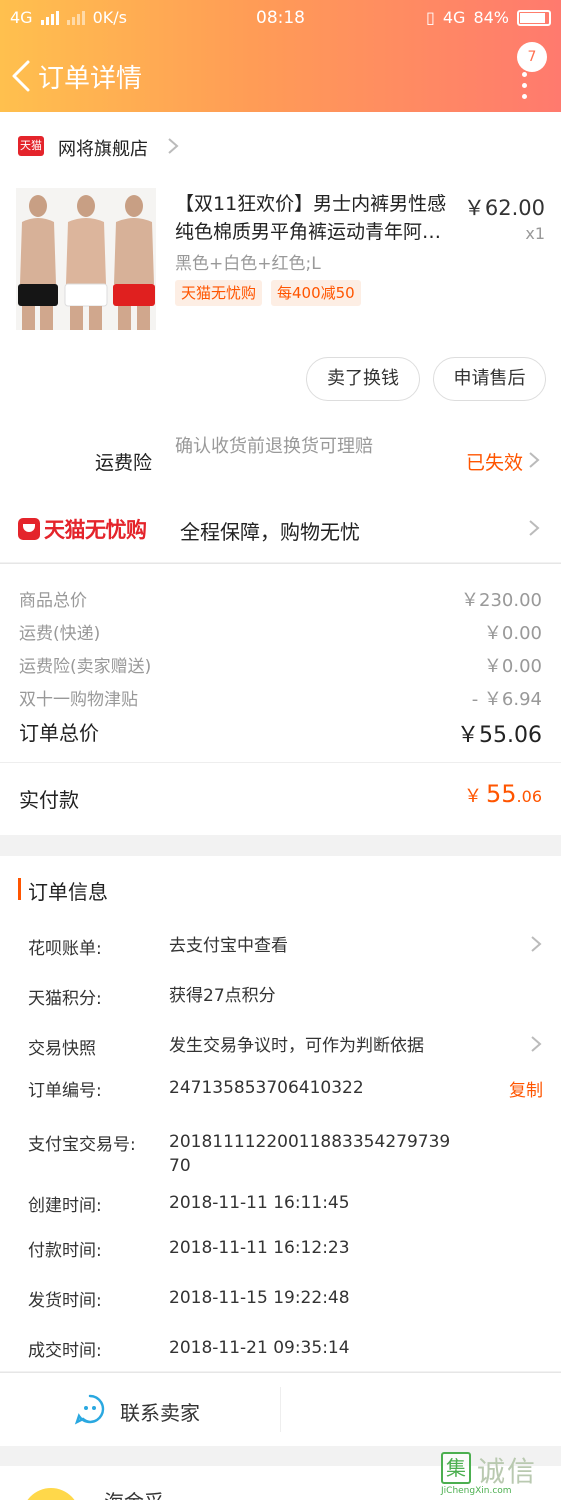  Describe the element at coordinates (95, 530) in the screenshot. I see `tmall-worry-free-text: 天猫无忧购` at that location.